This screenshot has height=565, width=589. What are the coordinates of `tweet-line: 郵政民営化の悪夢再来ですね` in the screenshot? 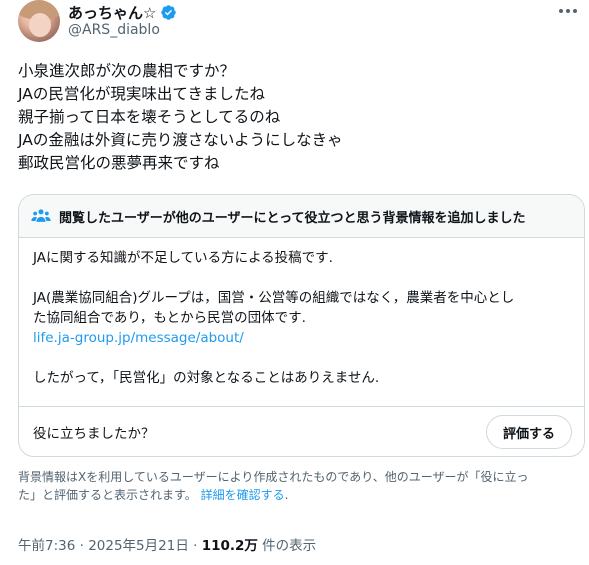 It's located at (119, 163).